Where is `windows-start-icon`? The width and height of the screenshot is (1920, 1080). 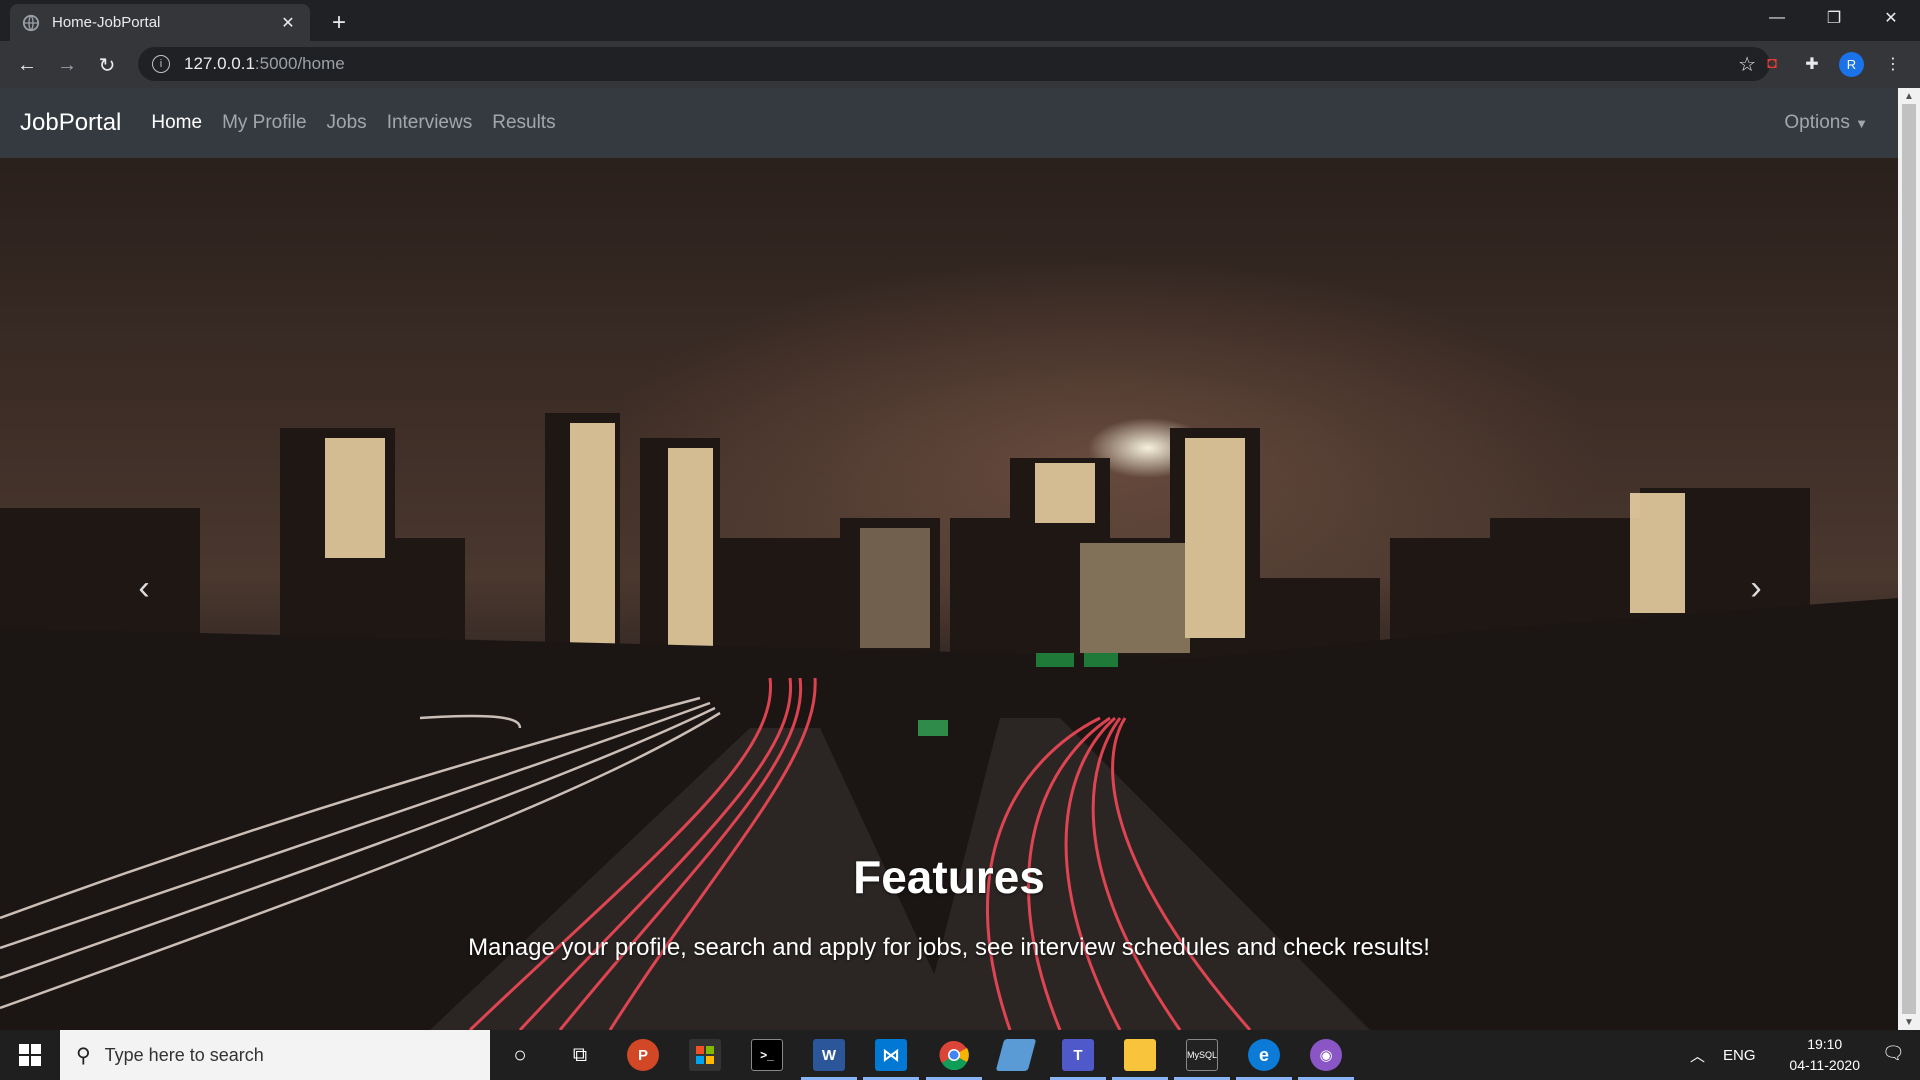
windows-start-icon is located at coordinates (30, 1055).